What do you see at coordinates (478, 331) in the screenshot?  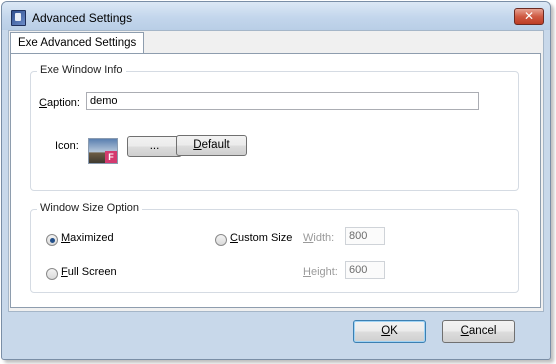 I see `cancel-button: Cancel` at bounding box center [478, 331].